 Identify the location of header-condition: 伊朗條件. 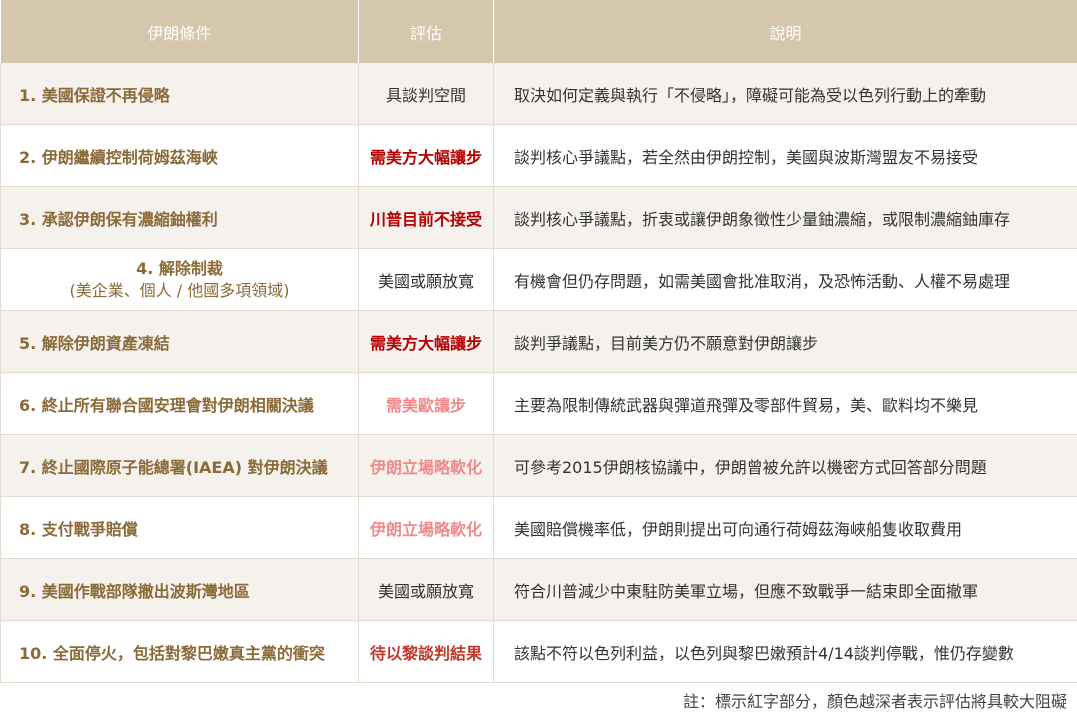
(179, 31).